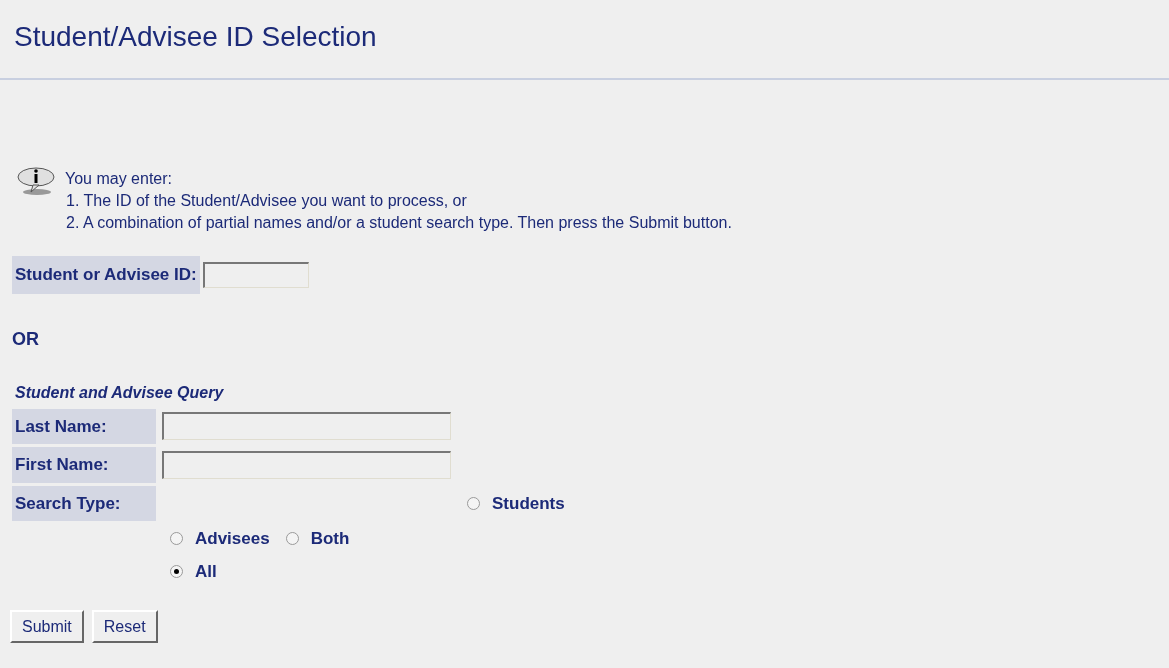  I want to click on id-input-field, so click(255, 274).